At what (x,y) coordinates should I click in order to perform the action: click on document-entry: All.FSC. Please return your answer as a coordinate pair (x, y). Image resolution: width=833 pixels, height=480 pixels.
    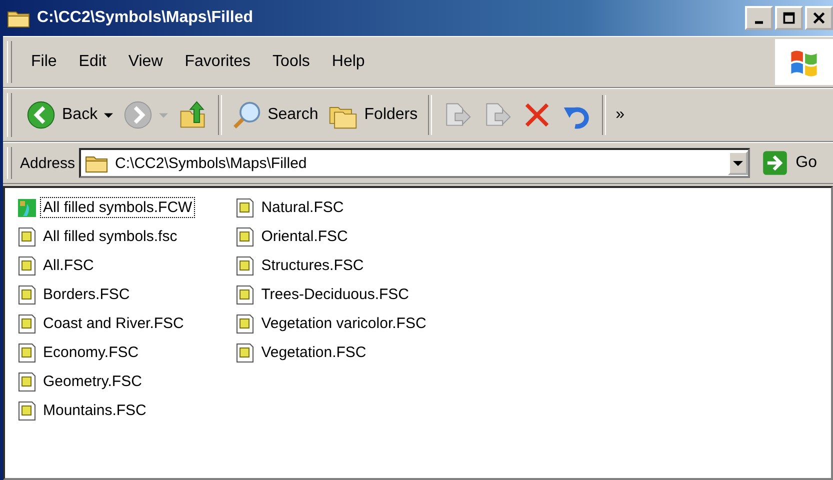
    Looking at the image, I should click on (106, 265).